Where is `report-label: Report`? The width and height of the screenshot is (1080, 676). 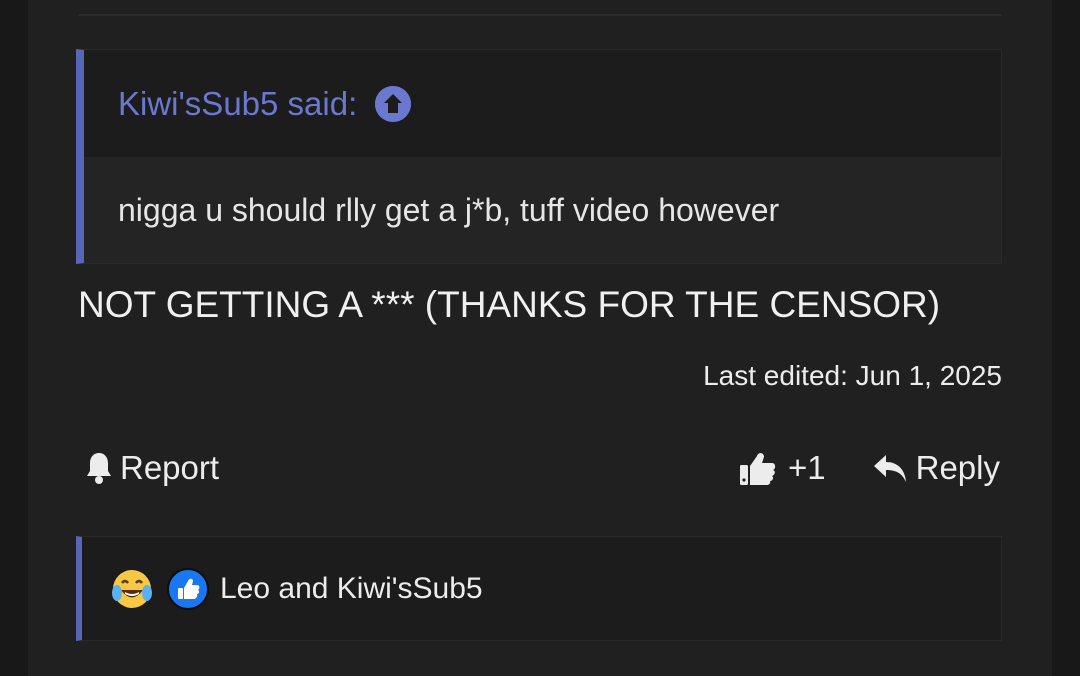
report-label: Report is located at coordinates (170, 467).